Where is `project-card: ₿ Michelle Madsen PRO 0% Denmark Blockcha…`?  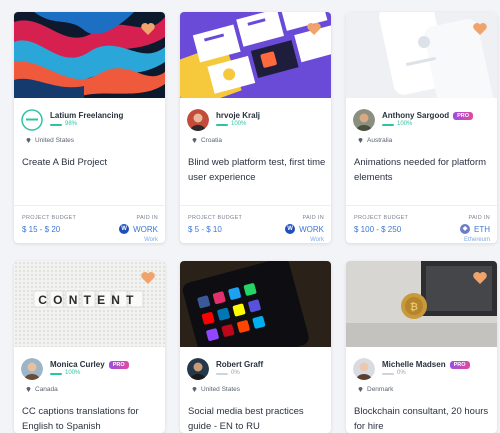 project-card: ₿ Michelle Madsen PRO 0% Denmark Blockcha… is located at coordinates (421, 347).